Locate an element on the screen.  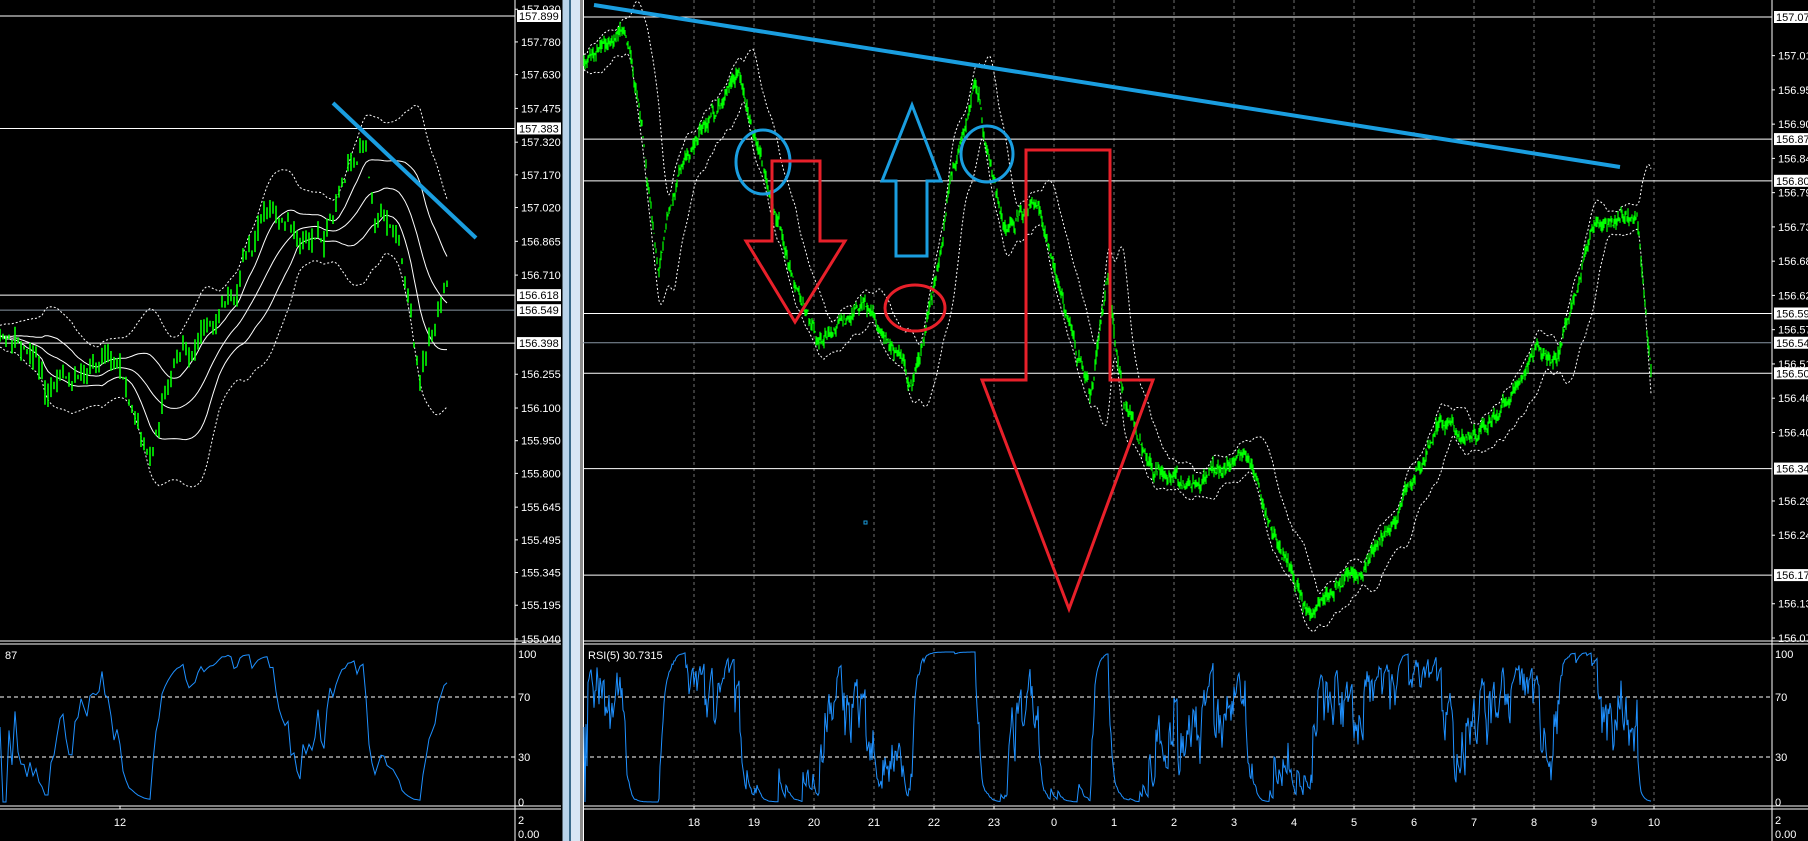
rsi-indicator-label: 87 is located at coordinates (11, 656).